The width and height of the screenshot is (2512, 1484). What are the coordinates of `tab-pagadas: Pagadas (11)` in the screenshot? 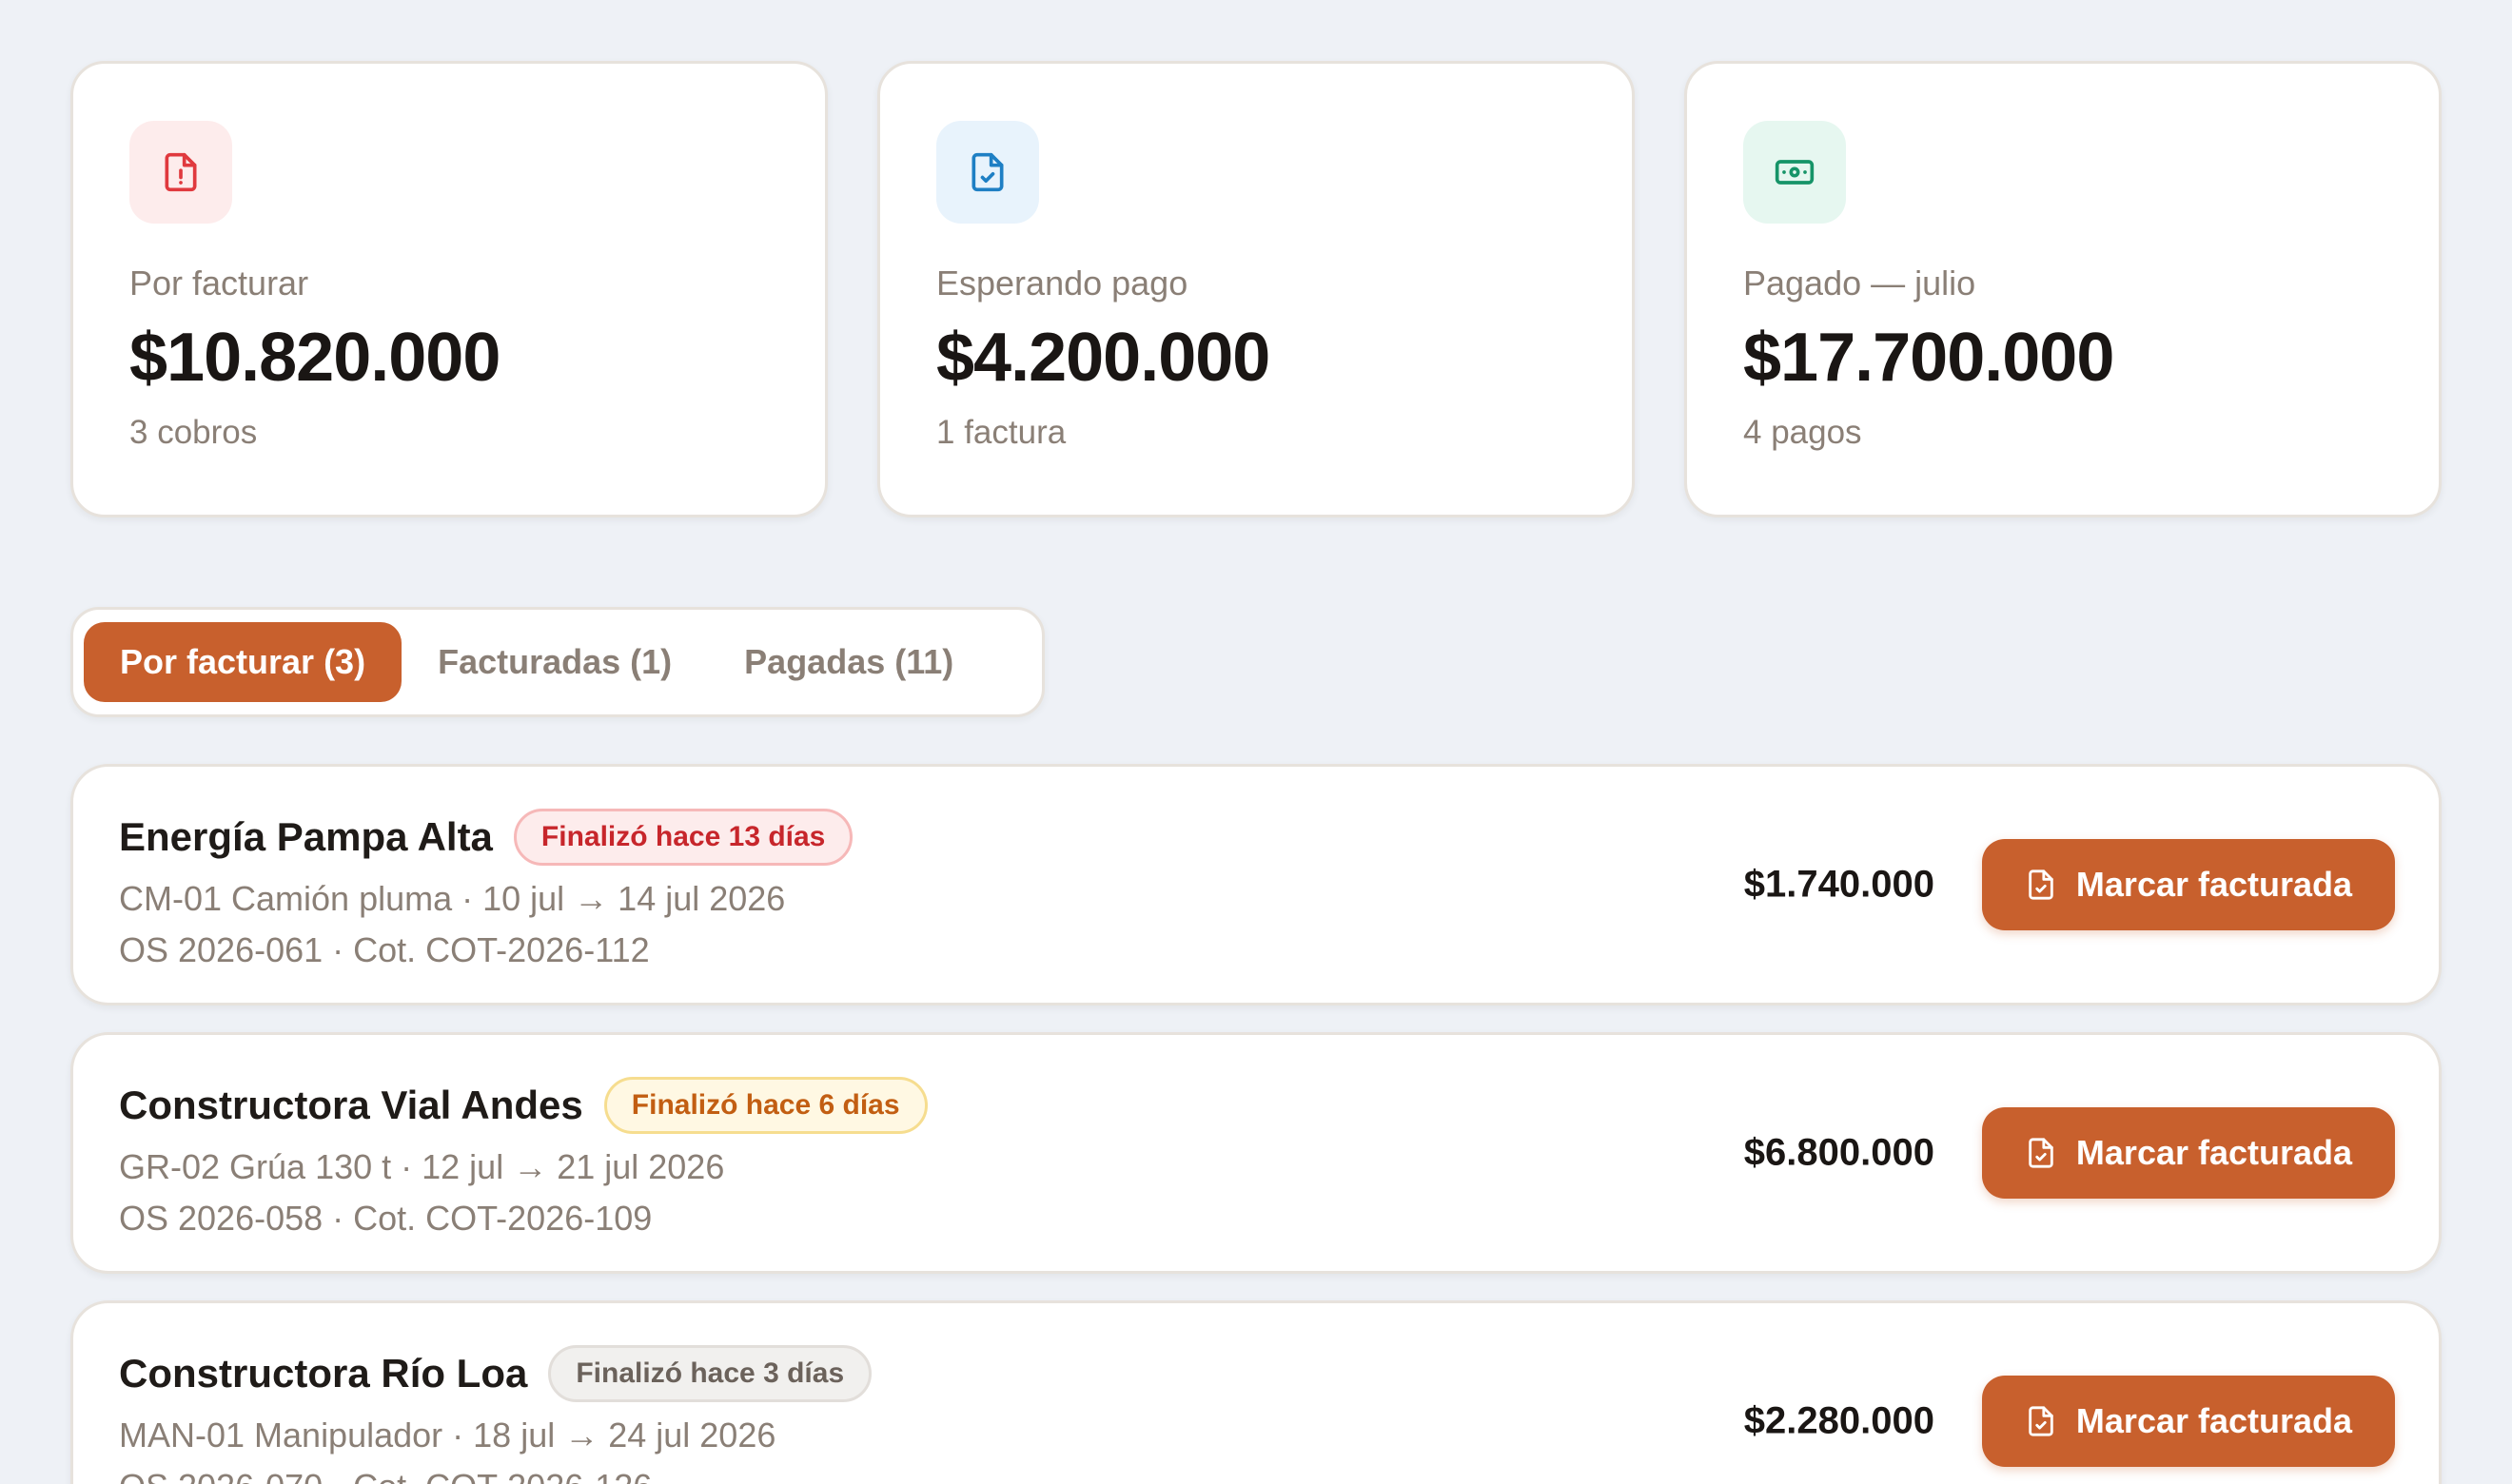 It's located at (849, 662).